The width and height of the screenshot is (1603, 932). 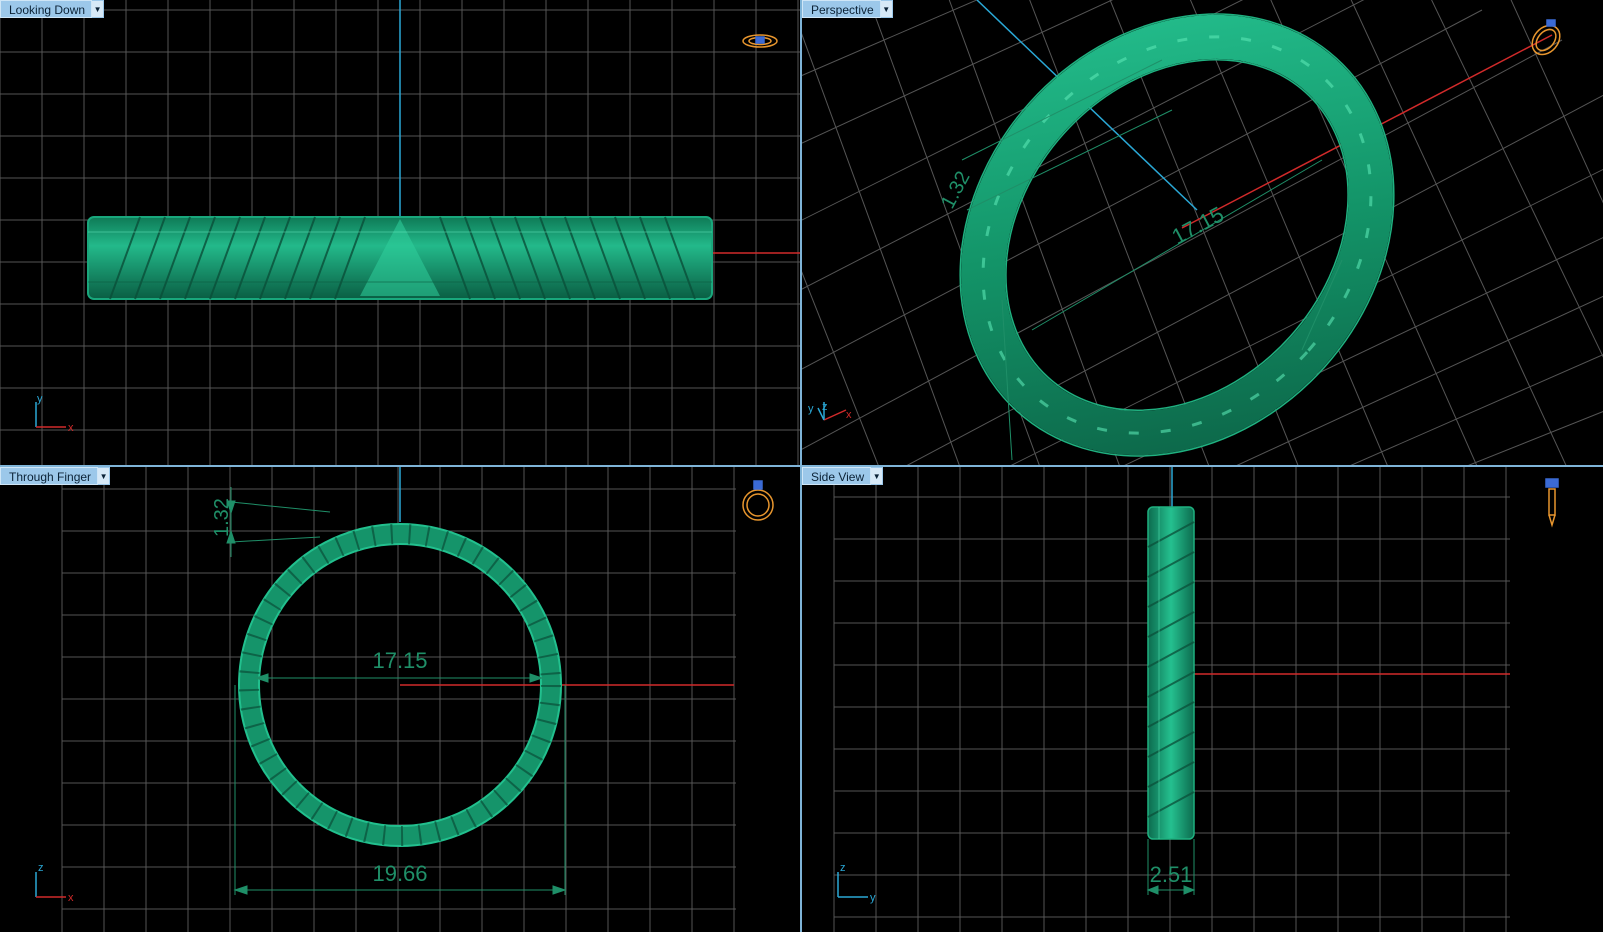 What do you see at coordinates (1198, 225) in the screenshot?
I see `dimension-diameter-label: 17.15` at bounding box center [1198, 225].